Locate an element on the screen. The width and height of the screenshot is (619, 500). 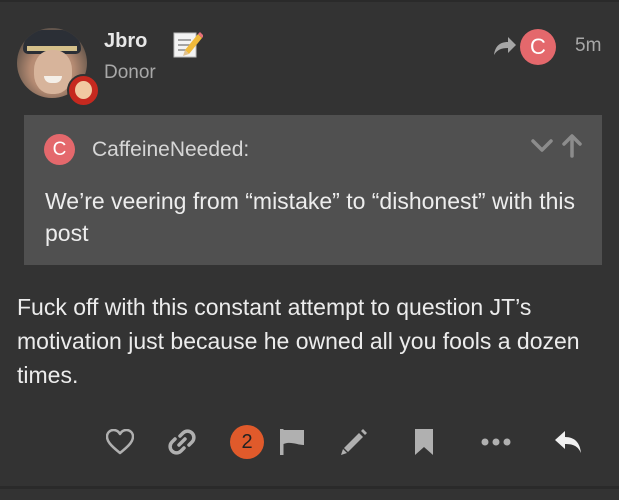
like-button is located at coordinates (120, 442).